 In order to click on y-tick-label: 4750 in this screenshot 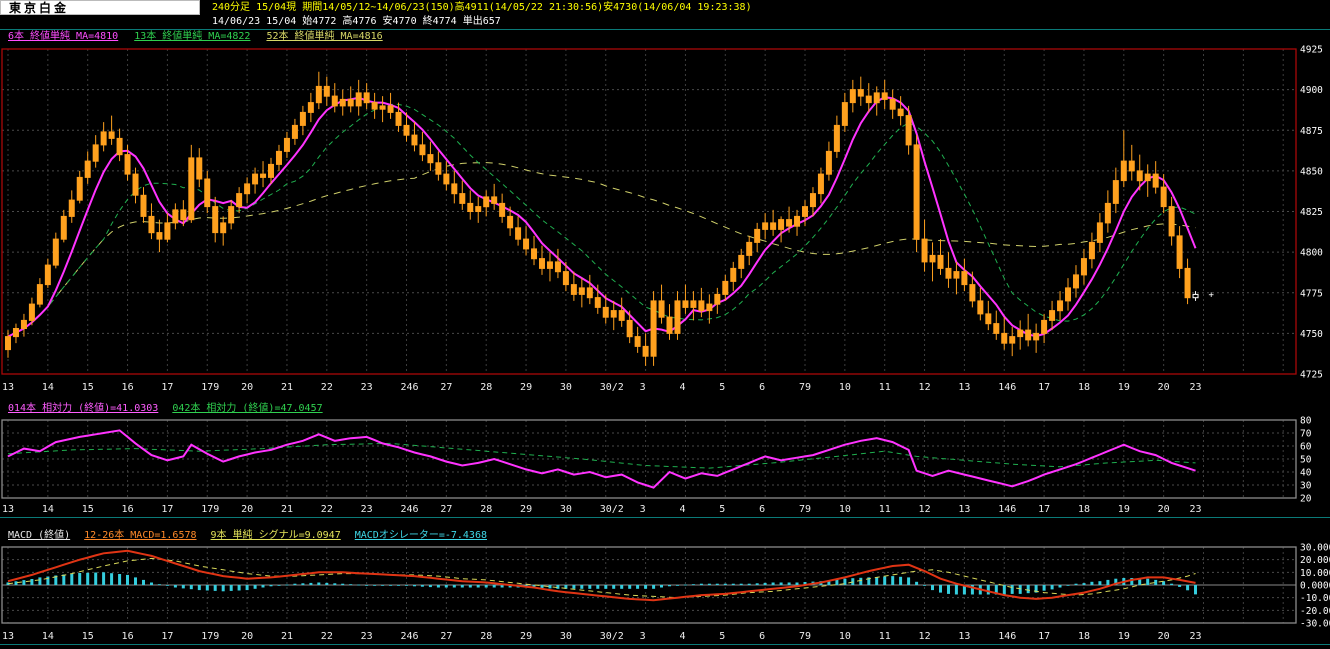, I will do `click(1311, 334)`.